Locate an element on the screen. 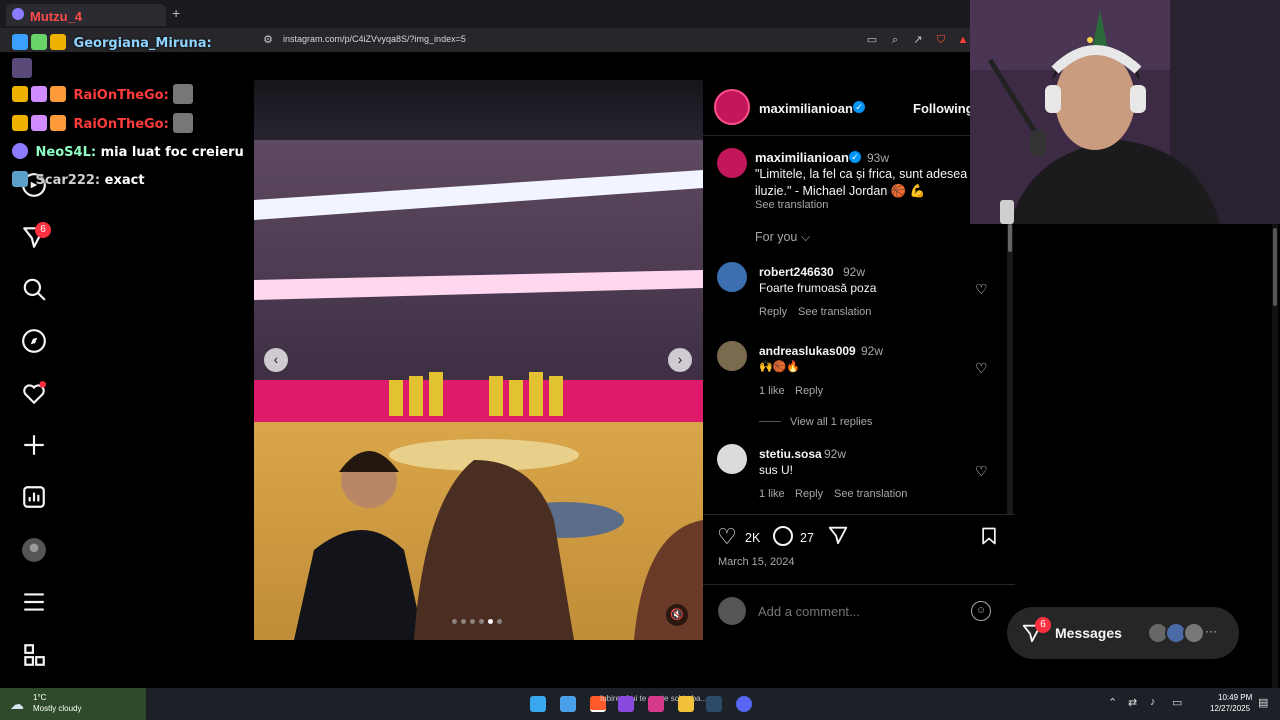  zoom-icon: ⌕ is located at coordinates (895, 40).